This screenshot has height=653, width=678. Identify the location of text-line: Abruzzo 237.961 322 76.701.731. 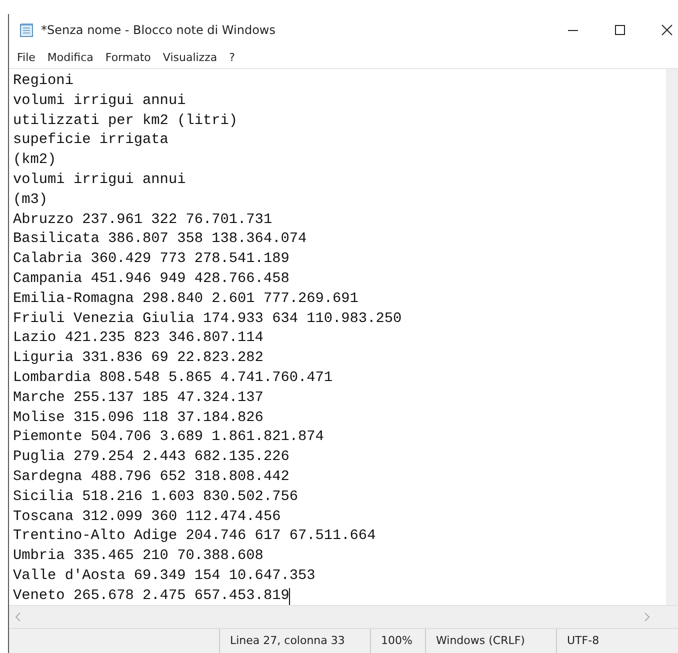
(142, 220).